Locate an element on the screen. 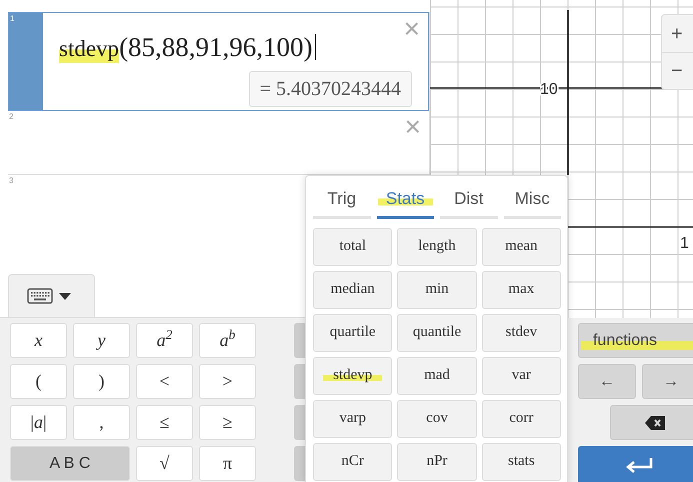  arrow-key: → is located at coordinates (667, 381).